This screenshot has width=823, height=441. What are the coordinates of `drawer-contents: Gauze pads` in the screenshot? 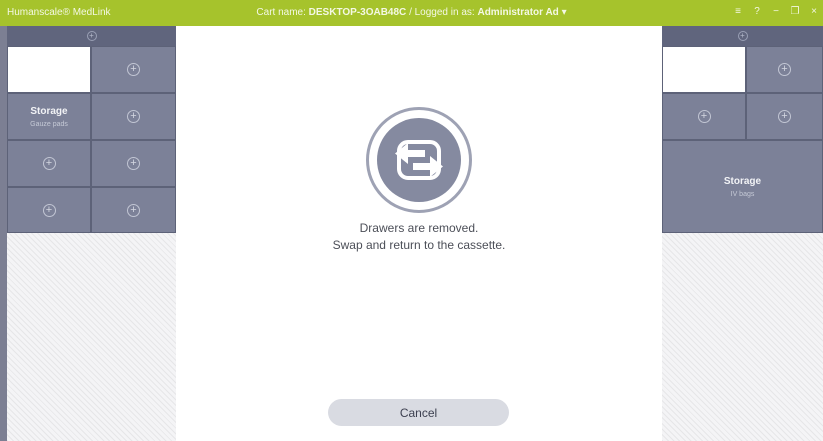 It's located at (49, 124).